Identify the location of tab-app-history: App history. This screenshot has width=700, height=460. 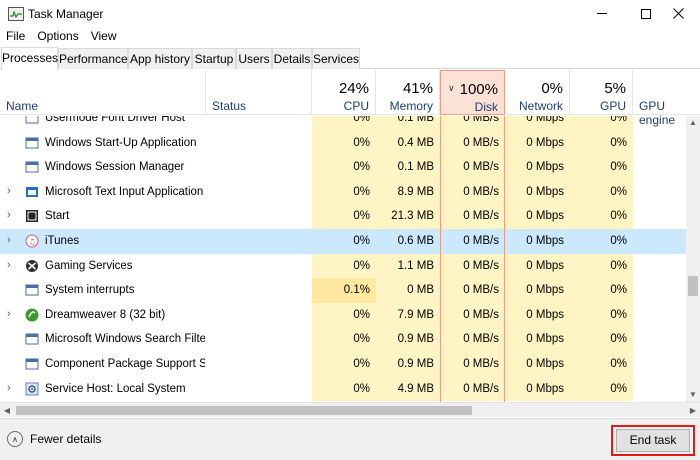
(160, 58).